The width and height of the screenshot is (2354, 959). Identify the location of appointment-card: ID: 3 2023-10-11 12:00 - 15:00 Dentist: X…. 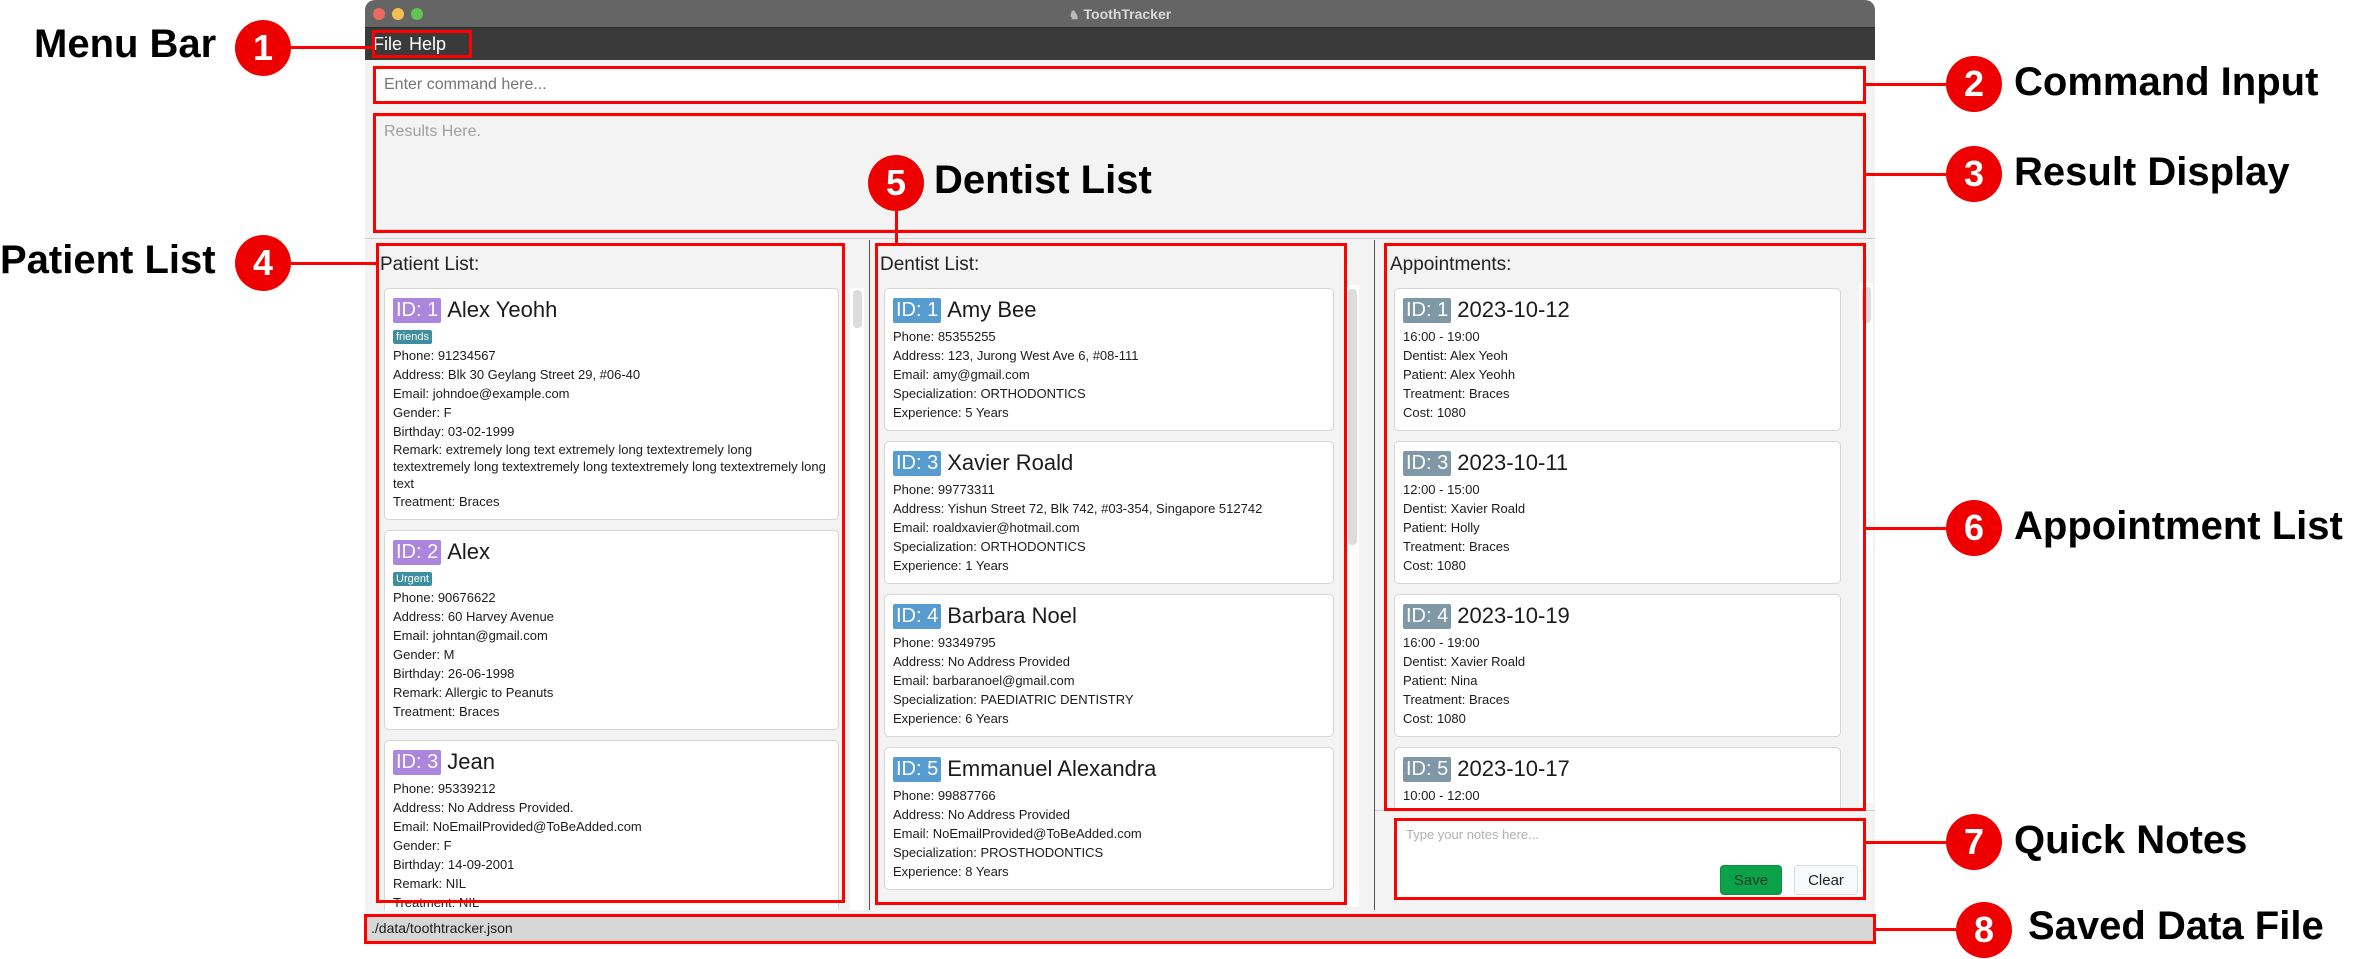
(1617, 512).